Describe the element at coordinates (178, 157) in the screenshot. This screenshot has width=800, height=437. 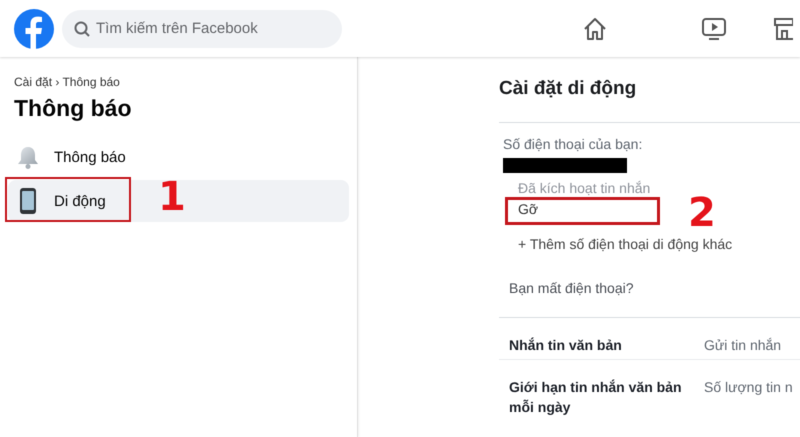
I see `sidebar-item: Thông báo` at that location.